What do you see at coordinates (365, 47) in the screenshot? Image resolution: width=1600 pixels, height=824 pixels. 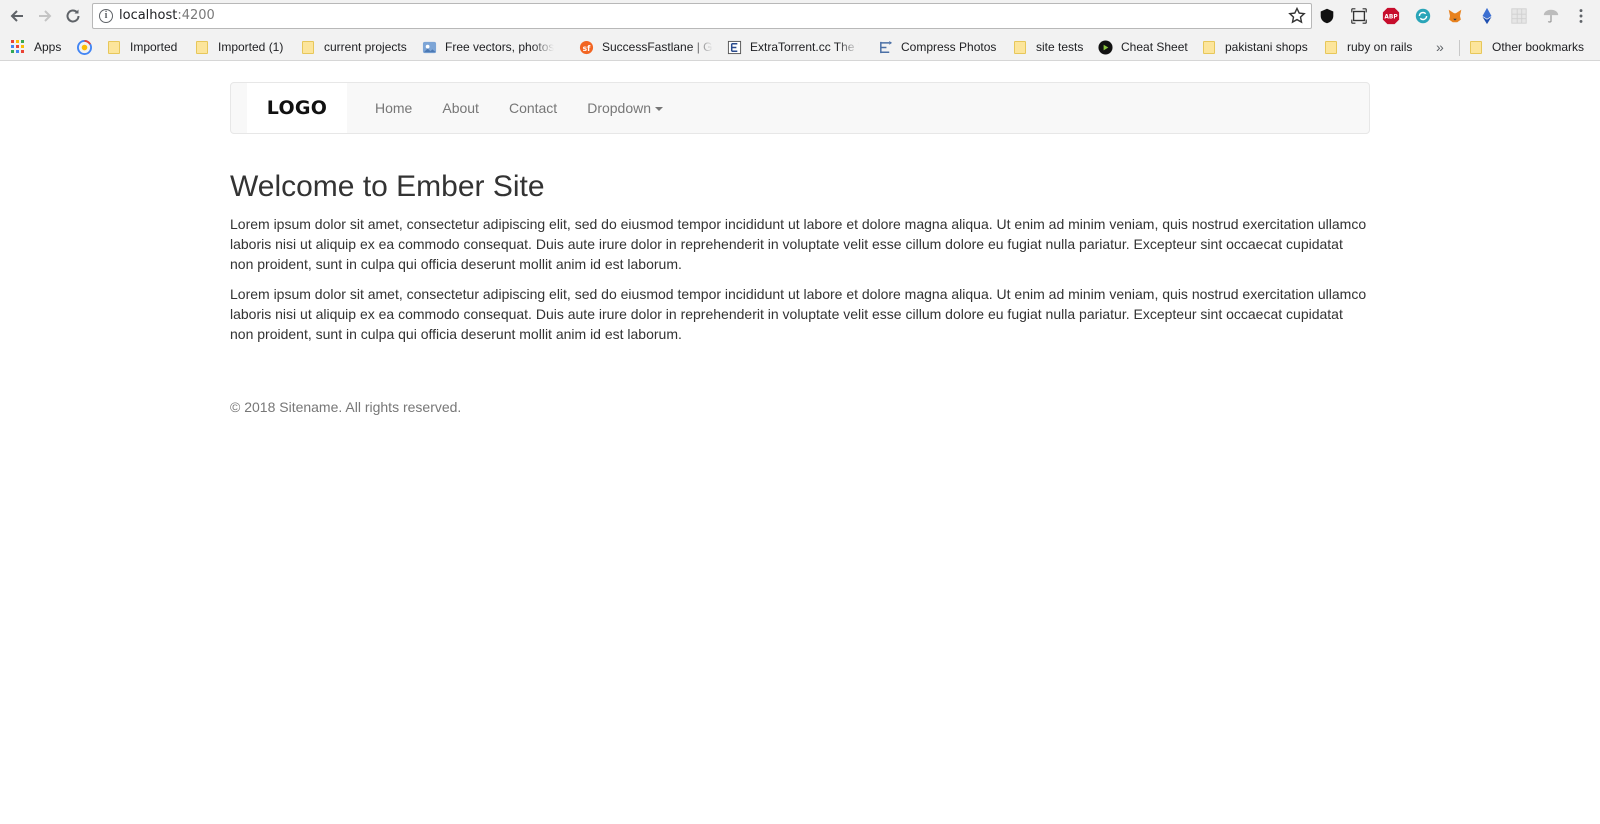 I see `bookmark-label: current projects` at bounding box center [365, 47].